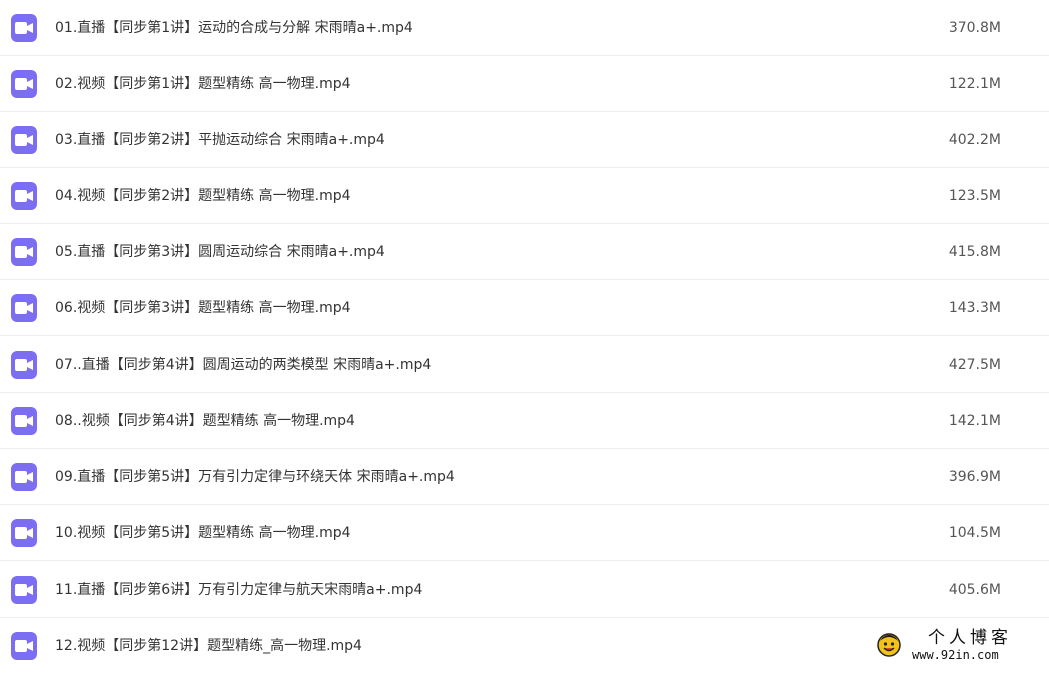 This screenshot has height=674, width=1049. What do you see at coordinates (524, 196) in the screenshot?
I see `file-row: 04.视频【同步第2讲】题型精练 高一物理.mp4 123.5M` at bounding box center [524, 196].